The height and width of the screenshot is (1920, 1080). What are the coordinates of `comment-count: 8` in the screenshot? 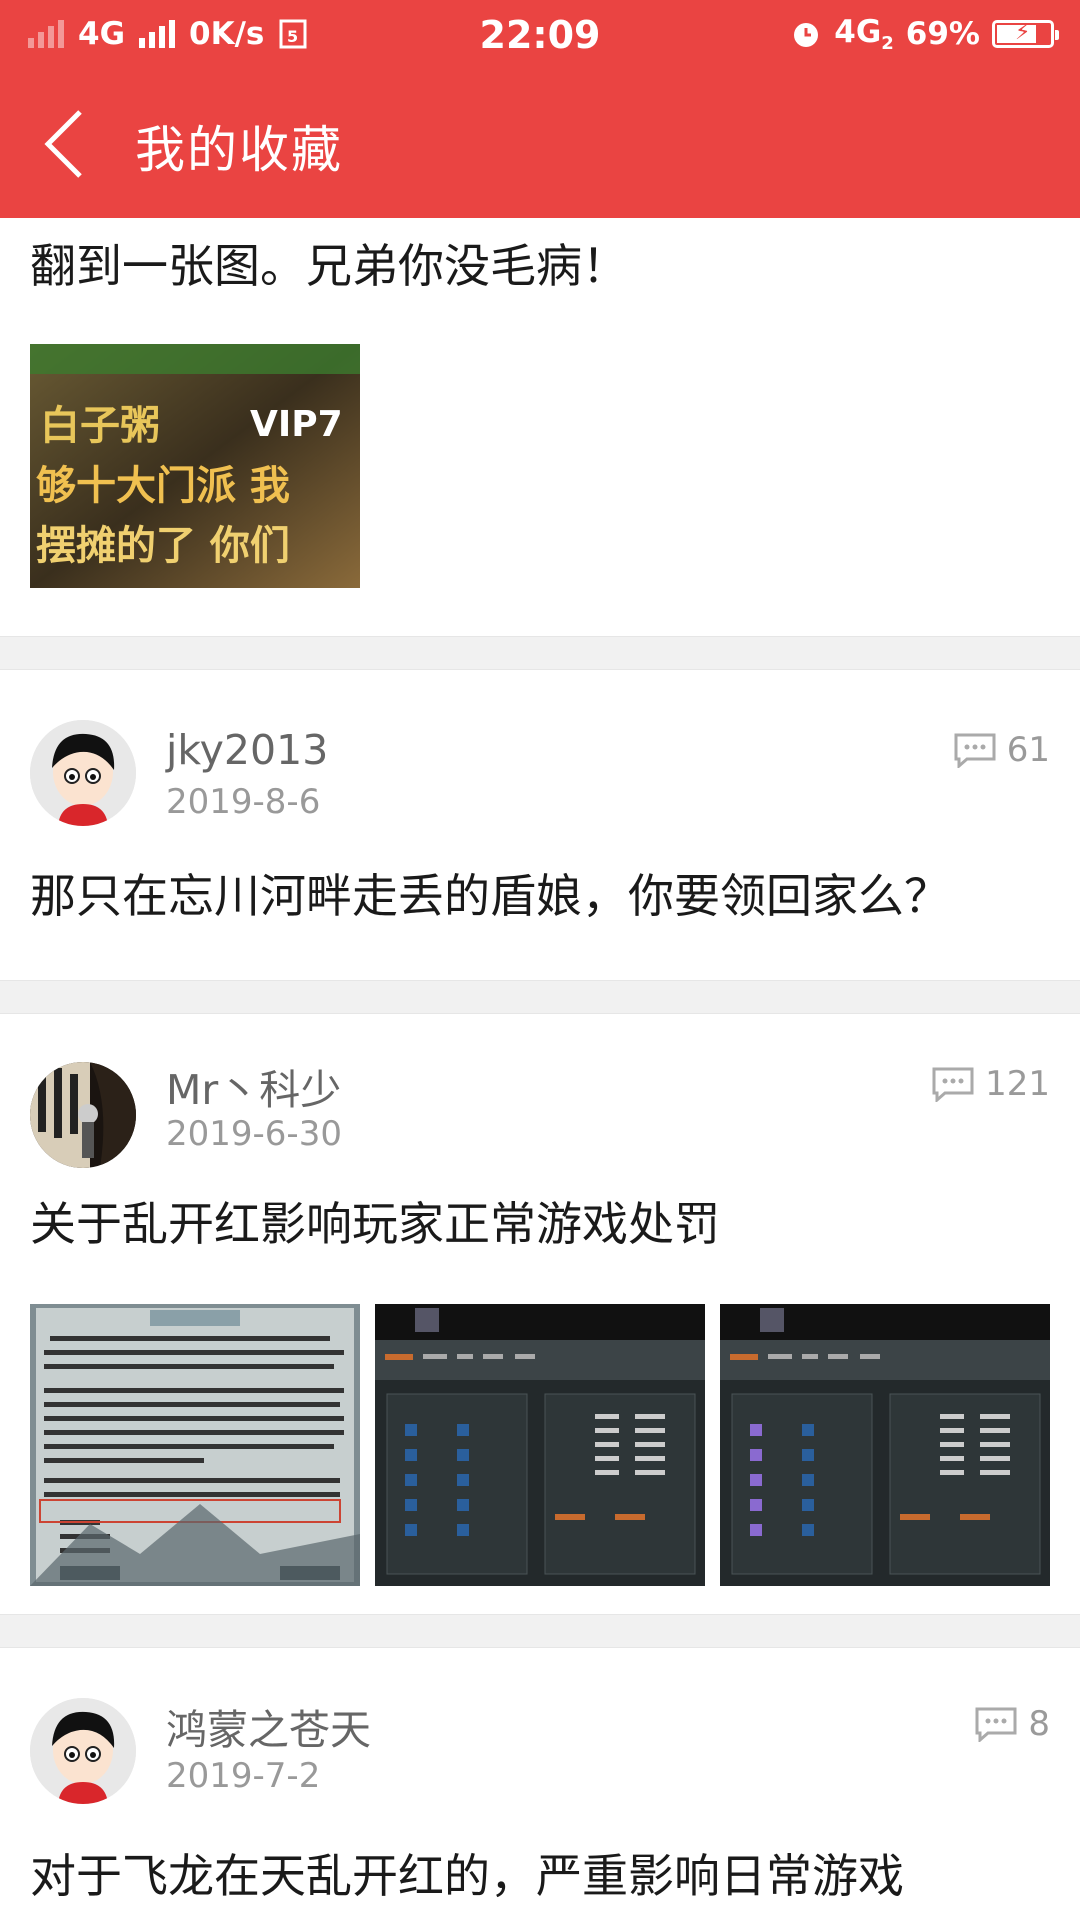 It's located at (1012, 1724).